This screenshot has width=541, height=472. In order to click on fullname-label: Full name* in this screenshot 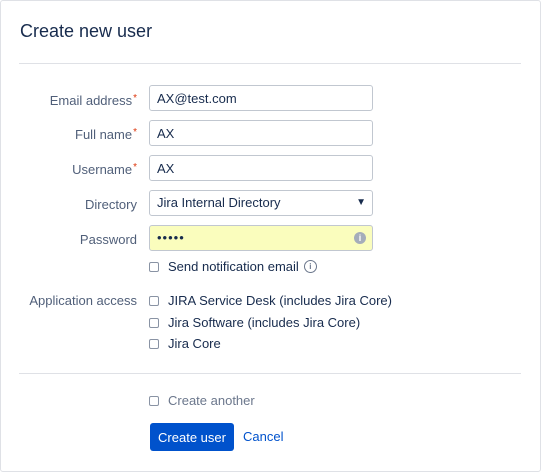, I will do `click(69, 134)`.